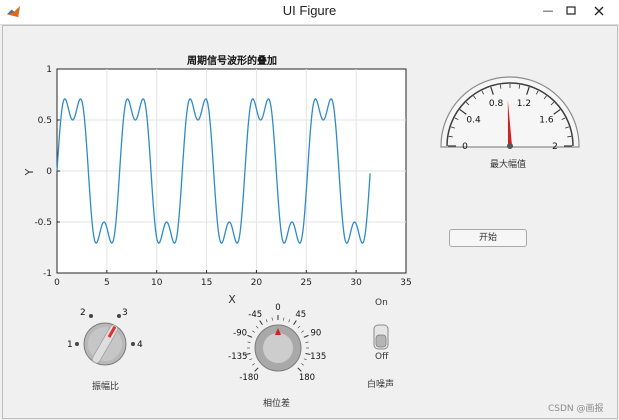 Image resolution: width=619 pixels, height=420 pixels. I want to click on phase-tick-label: -180, so click(248, 378).